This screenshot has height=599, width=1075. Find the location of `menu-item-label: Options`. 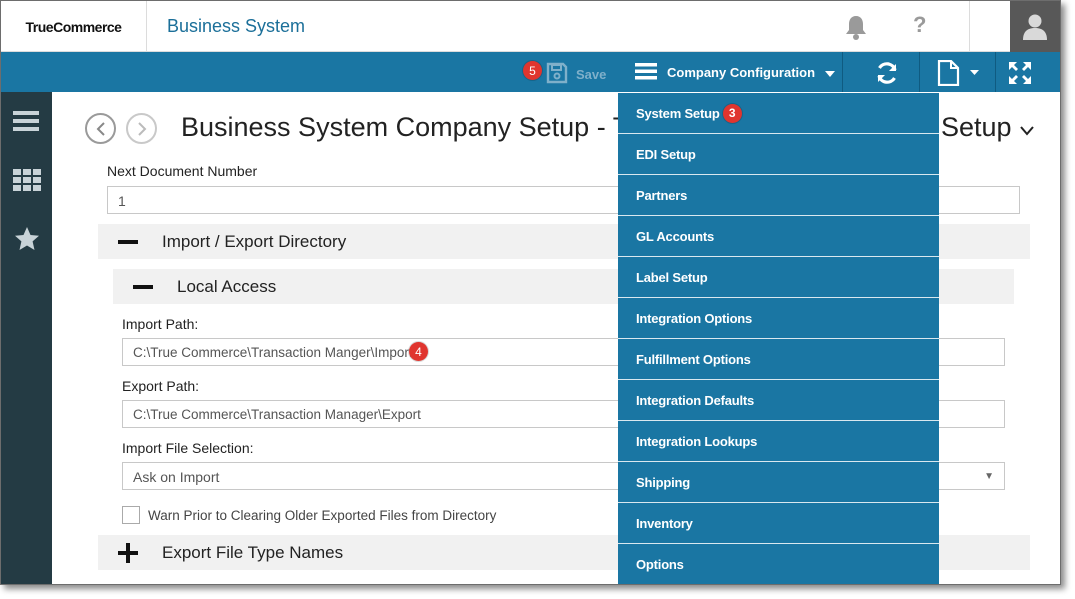

menu-item-label: Options is located at coordinates (660, 564).